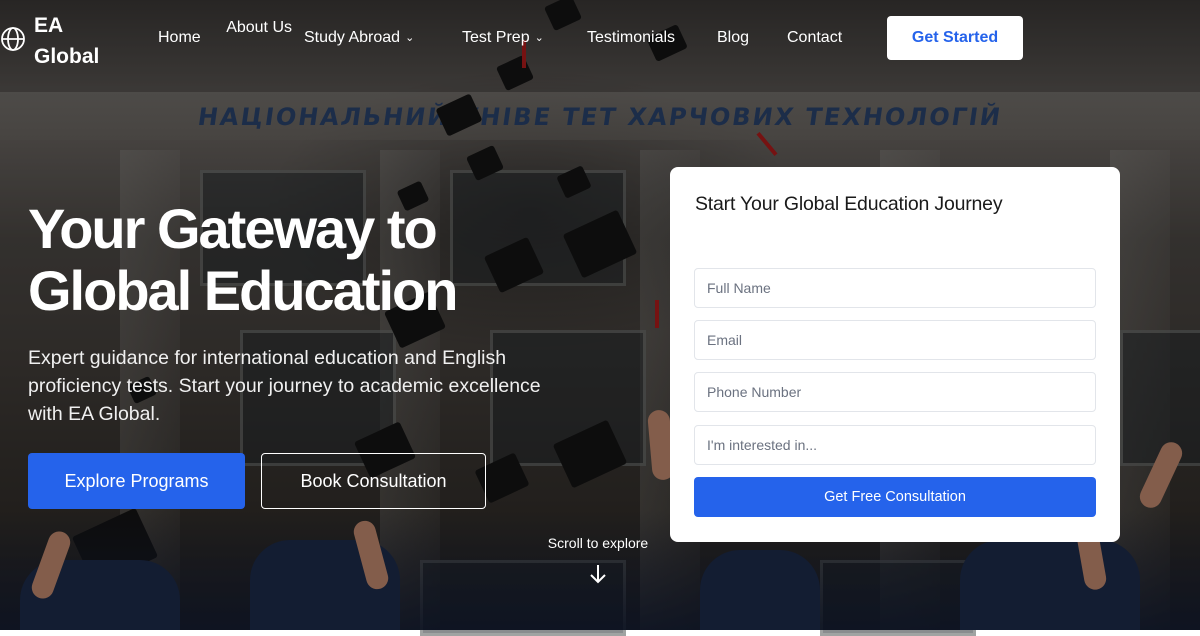  Describe the element at coordinates (179, 38) in the screenshot. I see `nav-home: Home` at that location.